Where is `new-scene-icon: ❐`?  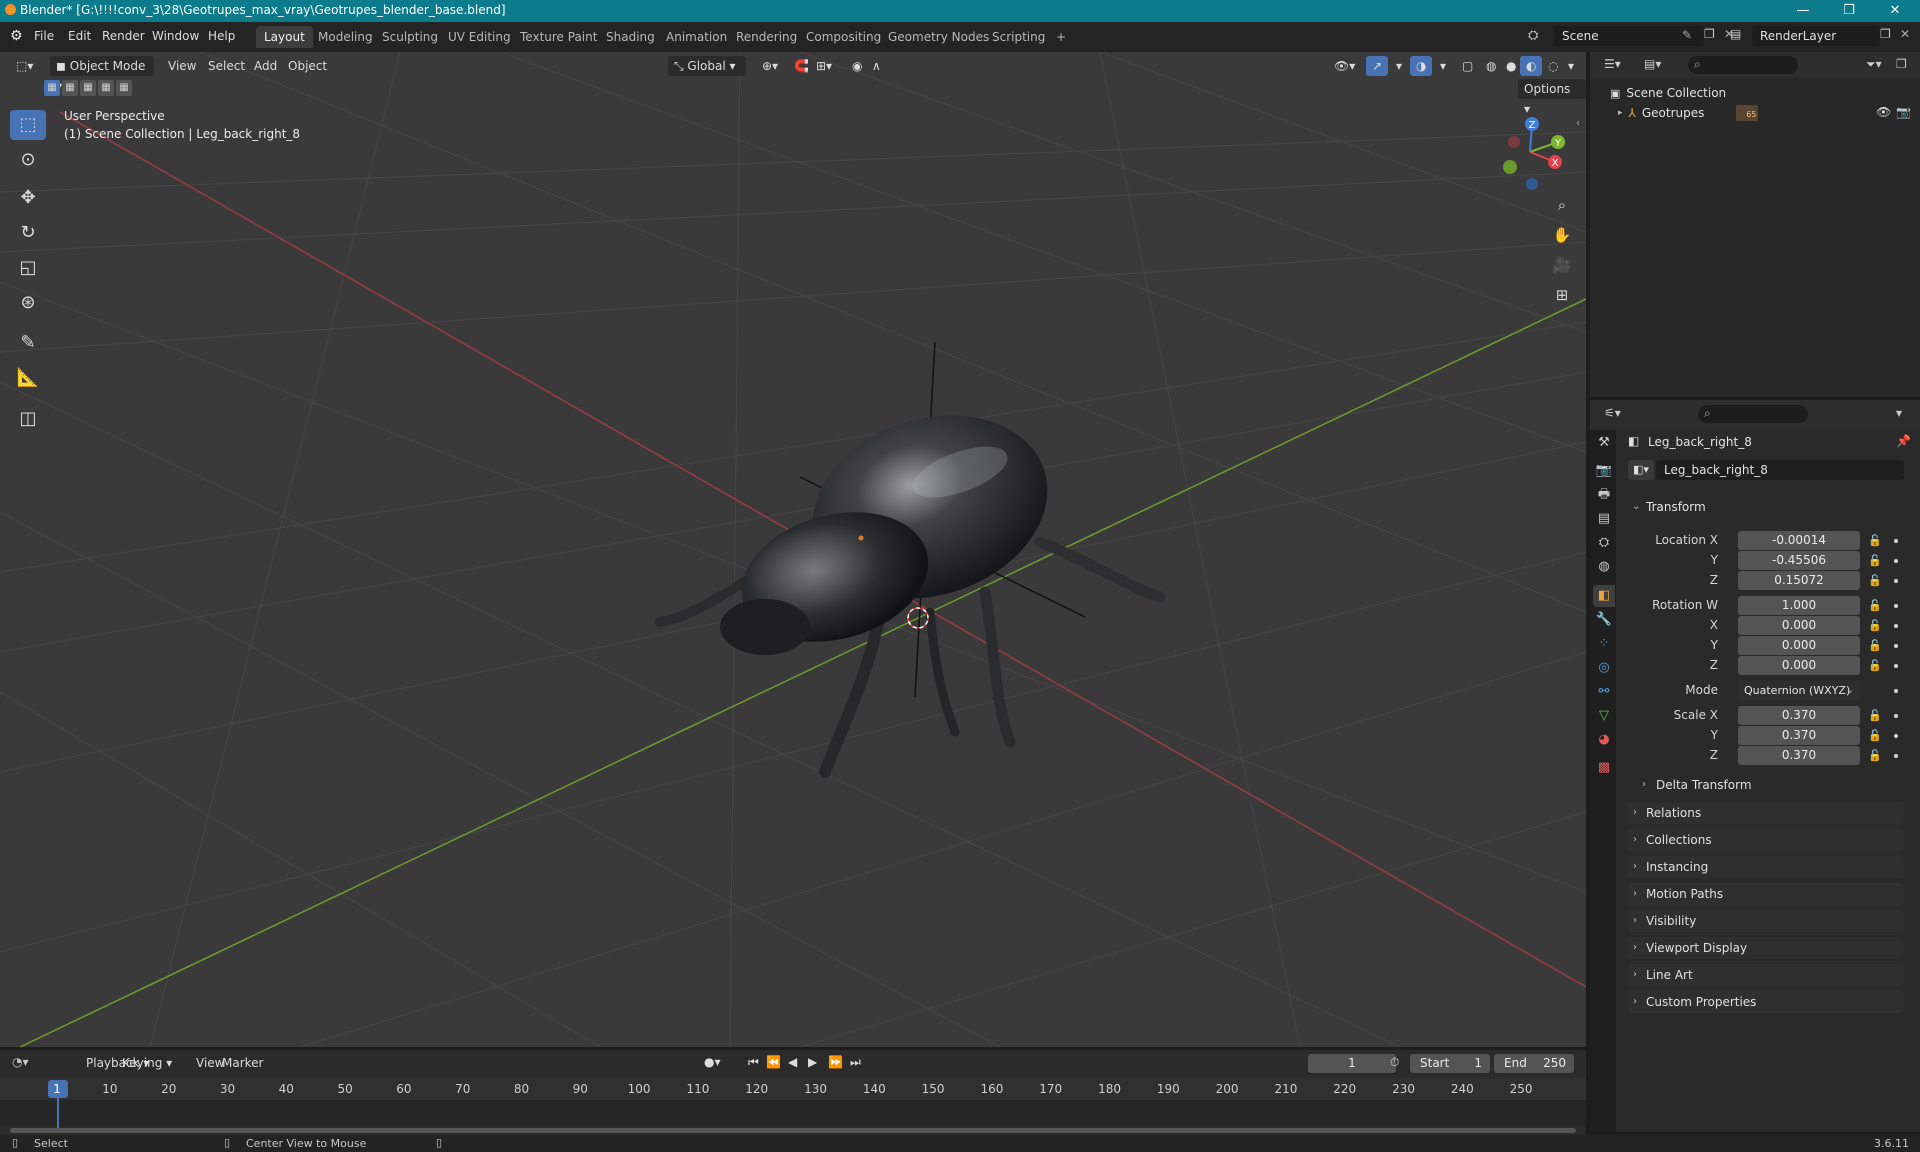 new-scene-icon: ❐ is located at coordinates (1709, 34).